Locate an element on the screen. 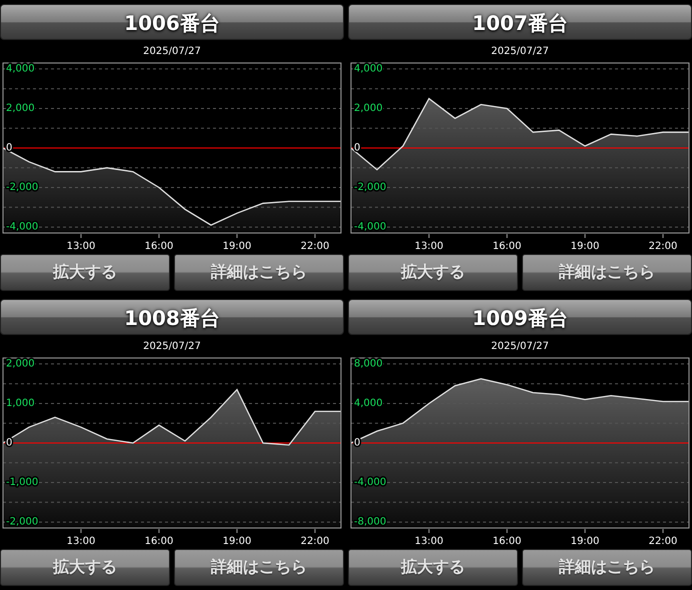  panel-title: 1008番台 is located at coordinates (172, 317).